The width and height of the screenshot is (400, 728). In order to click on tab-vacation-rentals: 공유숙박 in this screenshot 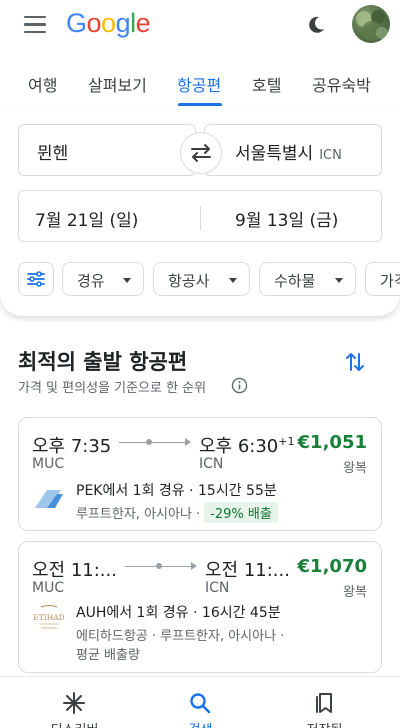, I will do `click(341, 84)`.